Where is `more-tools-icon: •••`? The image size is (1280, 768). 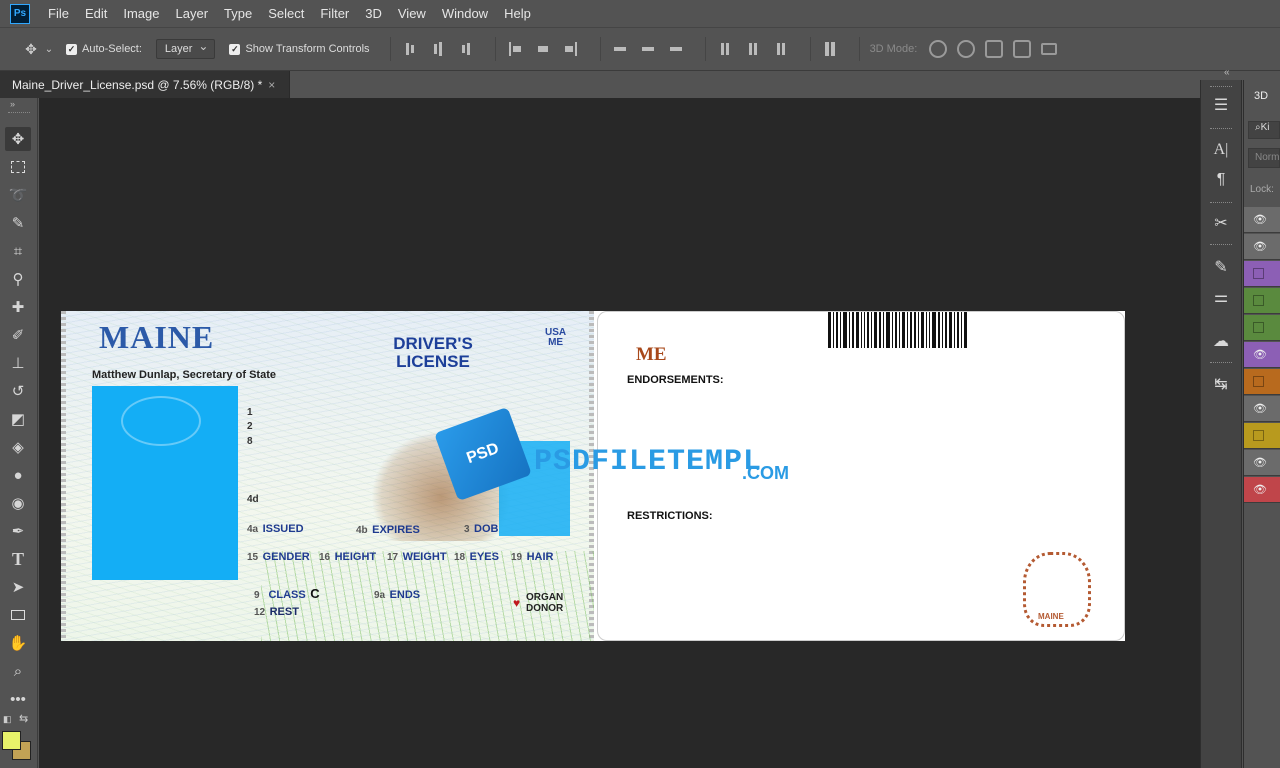 more-tools-icon: ••• is located at coordinates (18, 699).